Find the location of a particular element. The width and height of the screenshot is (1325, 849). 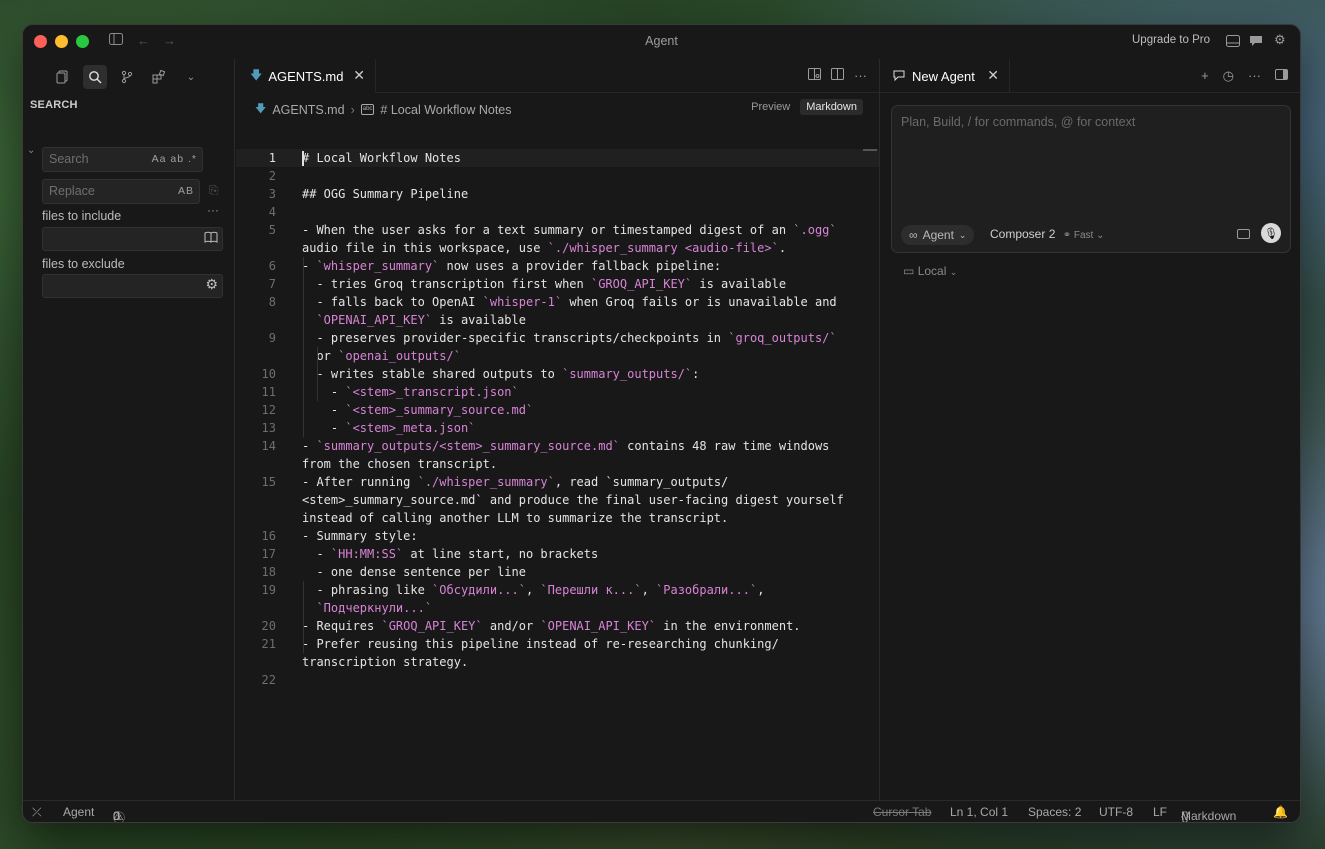

line-number: 1 is located at coordinates (272, 158).